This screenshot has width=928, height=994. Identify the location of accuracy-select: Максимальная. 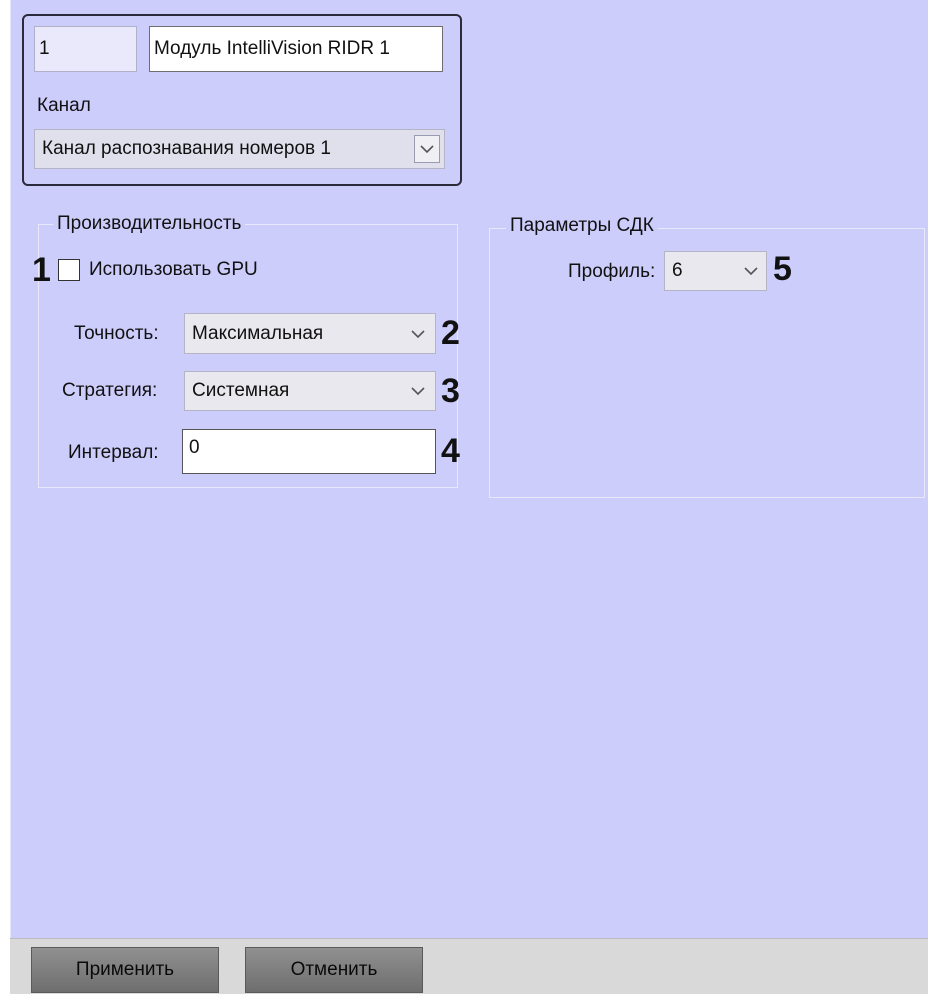
(310, 333).